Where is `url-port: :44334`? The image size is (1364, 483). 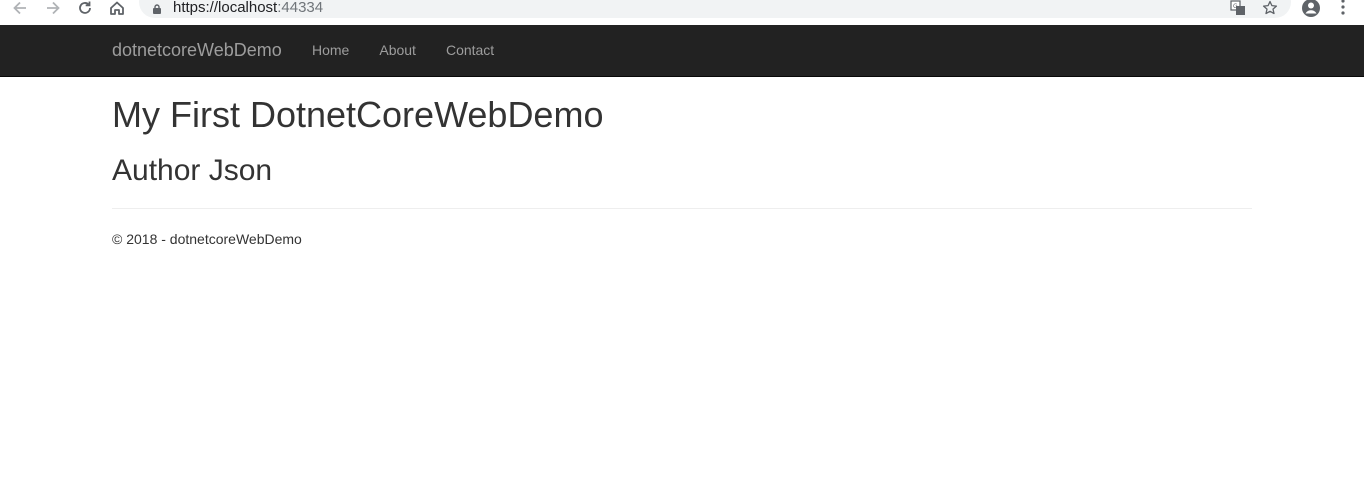
url-port: :44334 is located at coordinates (300, 8).